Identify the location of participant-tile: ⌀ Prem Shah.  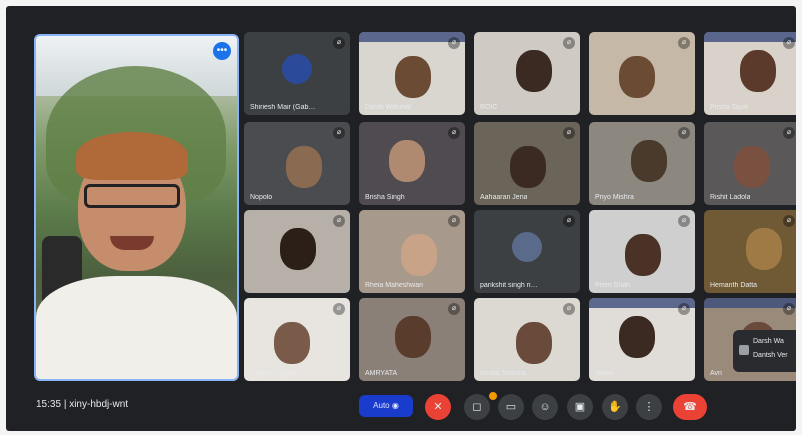
(642, 251).